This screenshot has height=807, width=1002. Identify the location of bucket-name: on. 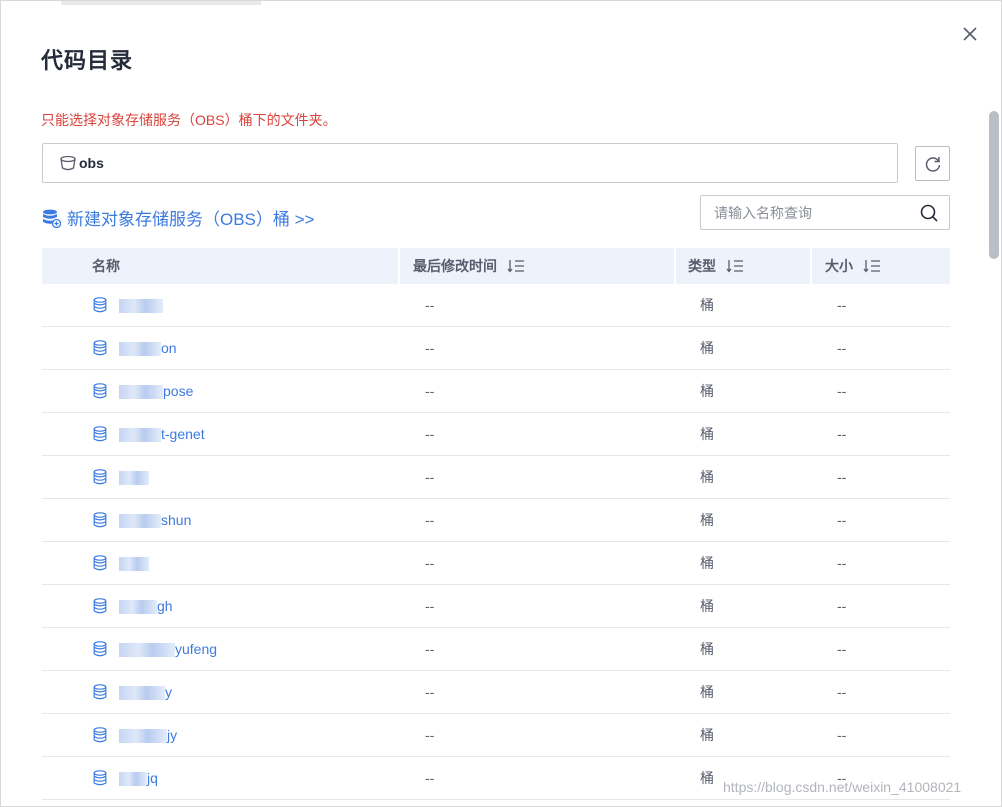
(169, 347).